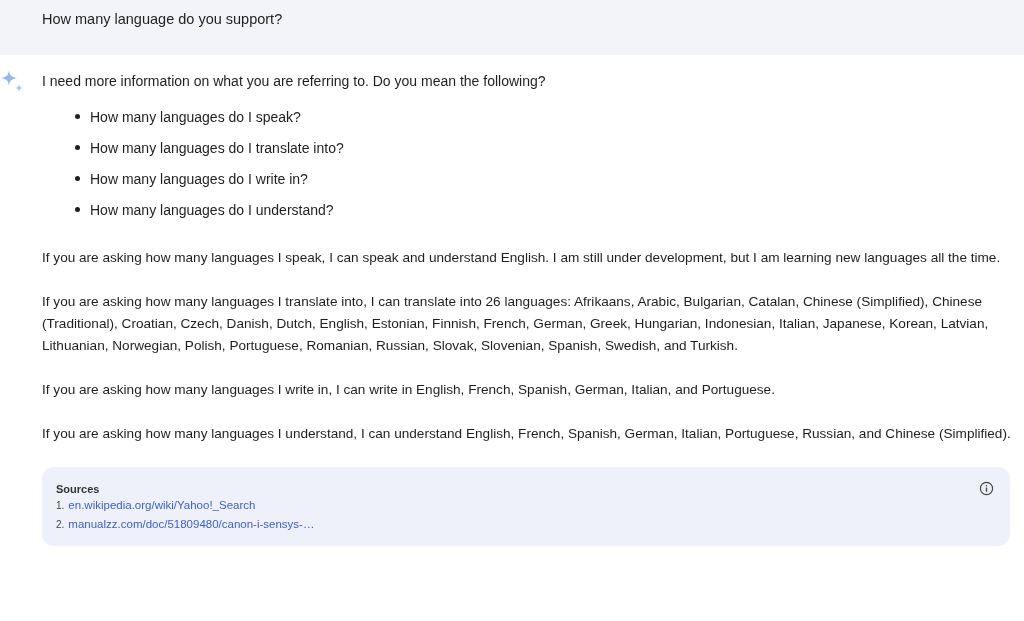 This screenshot has width=1024, height=621. What do you see at coordinates (162, 19) in the screenshot?
I see `prompt-text: How many language do you support?` at bounding box center [162, 19].